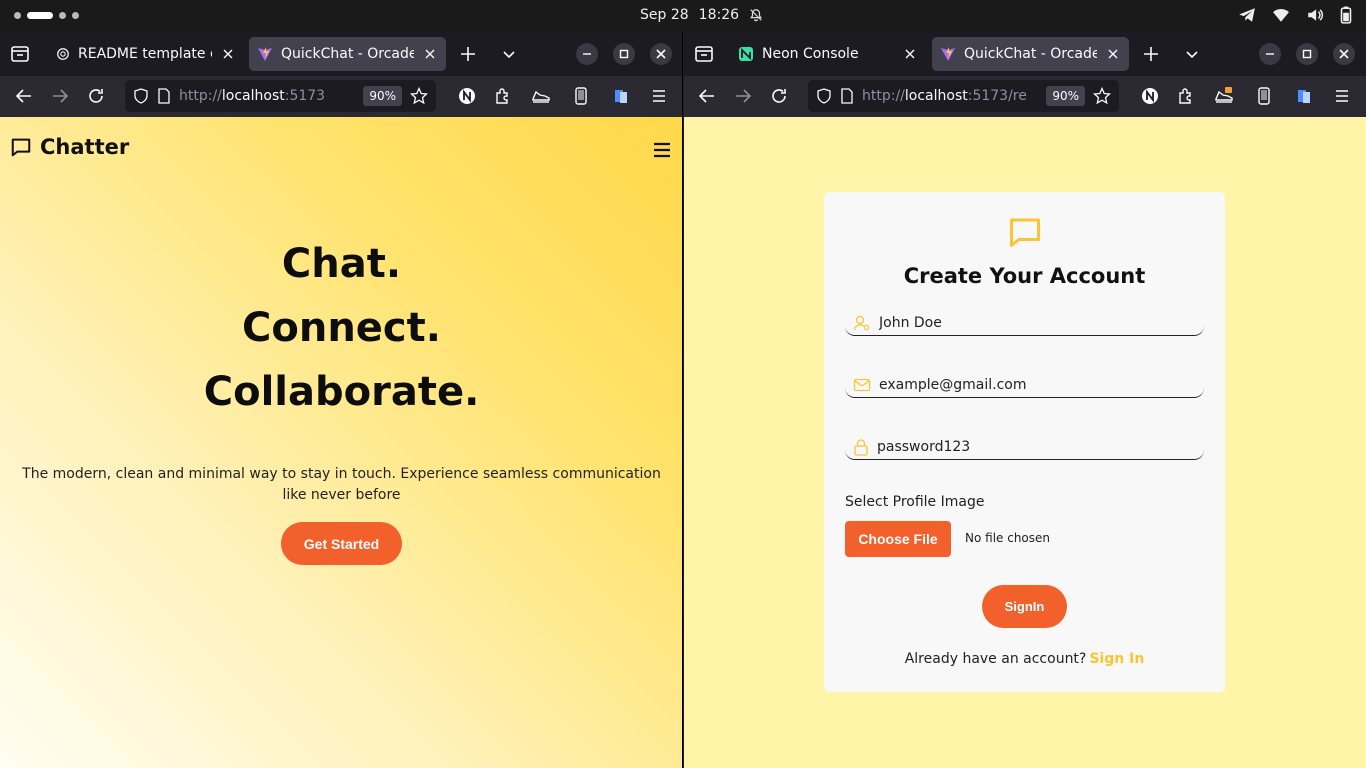 This screenshot has height=768, width=1366. What do you see at coordinates (267, 96) in the screenshot?
I see `url-text: http://localhost:5173` at bounding box center [267, 96].